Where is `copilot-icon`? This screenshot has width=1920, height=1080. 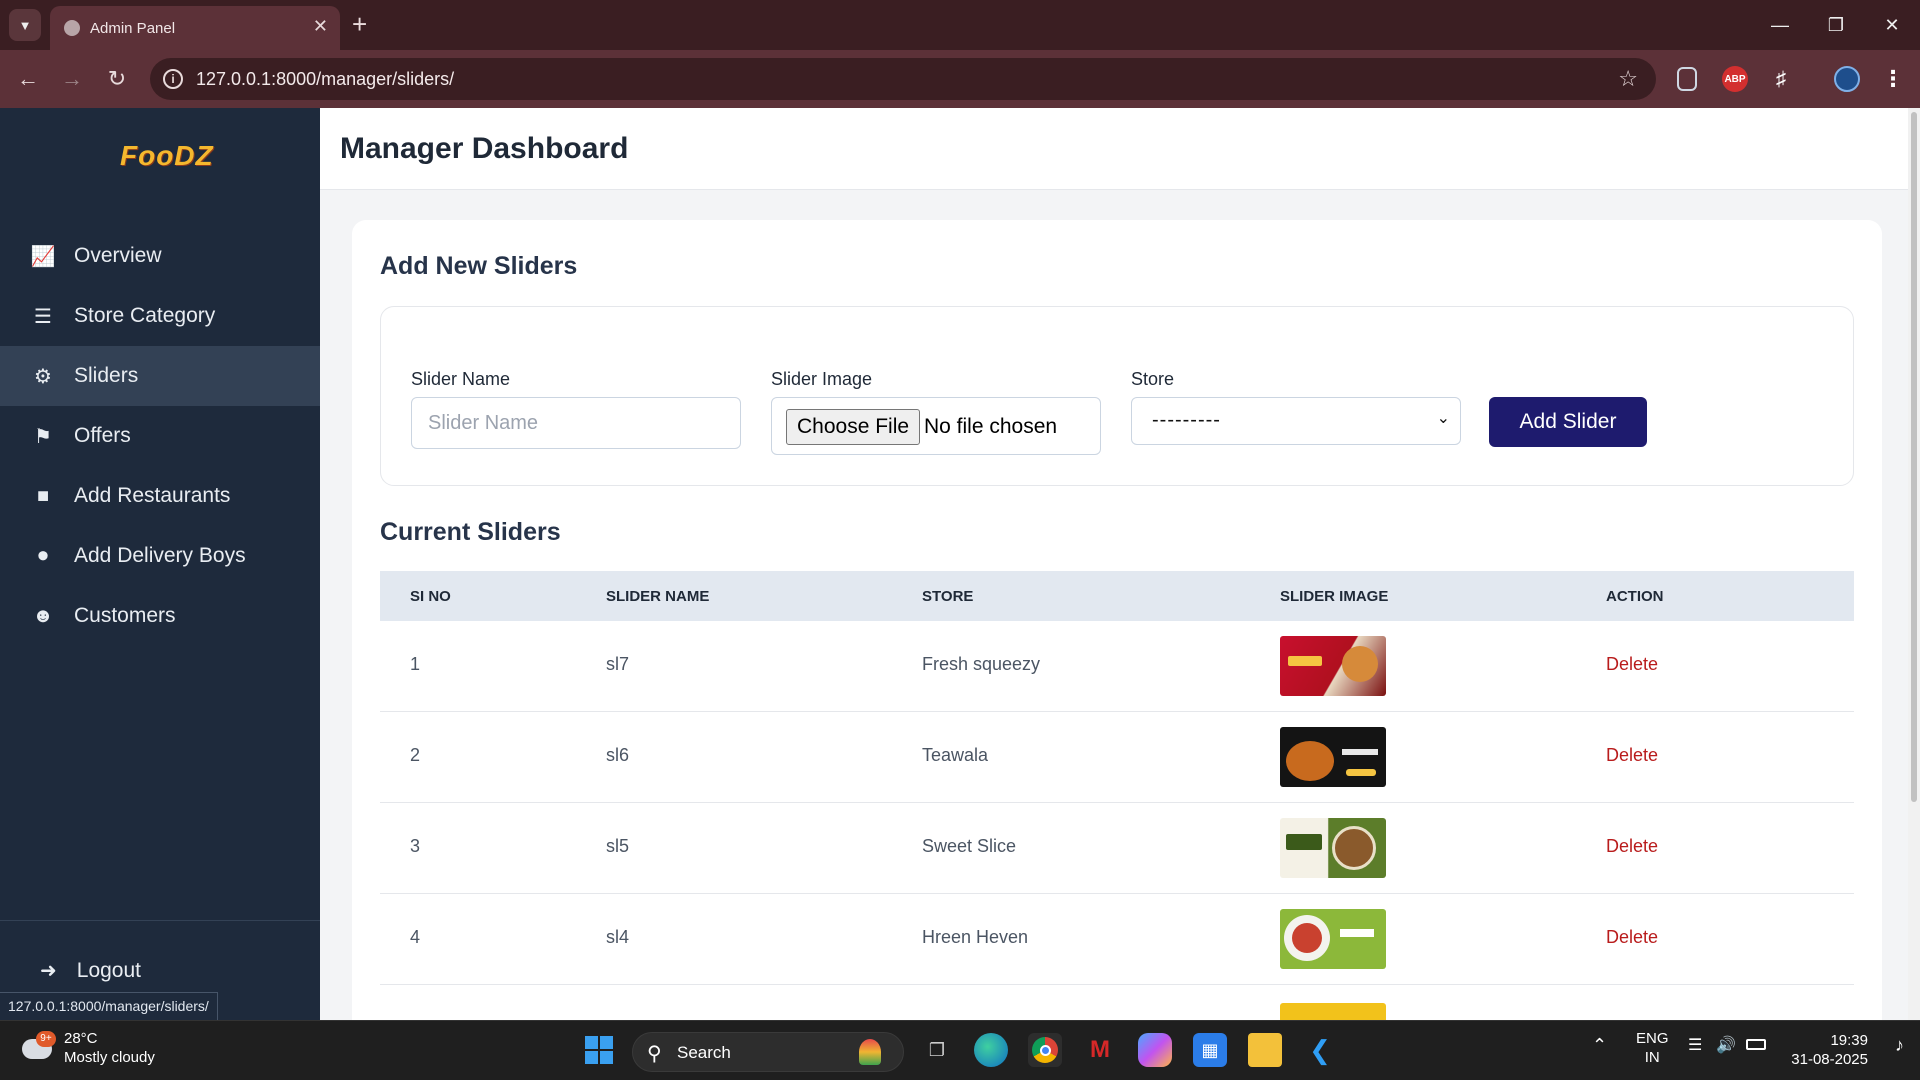 copilot-icon is located at coordinates (1155, 1050).